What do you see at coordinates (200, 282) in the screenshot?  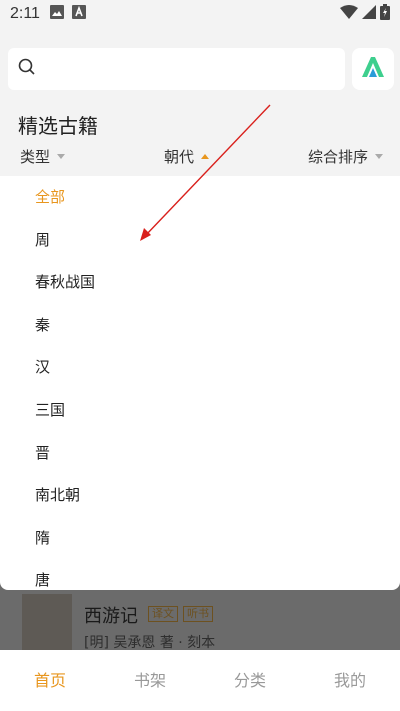 I see `dynasty-option: 春秋战国` at bounding box center [200, 282].